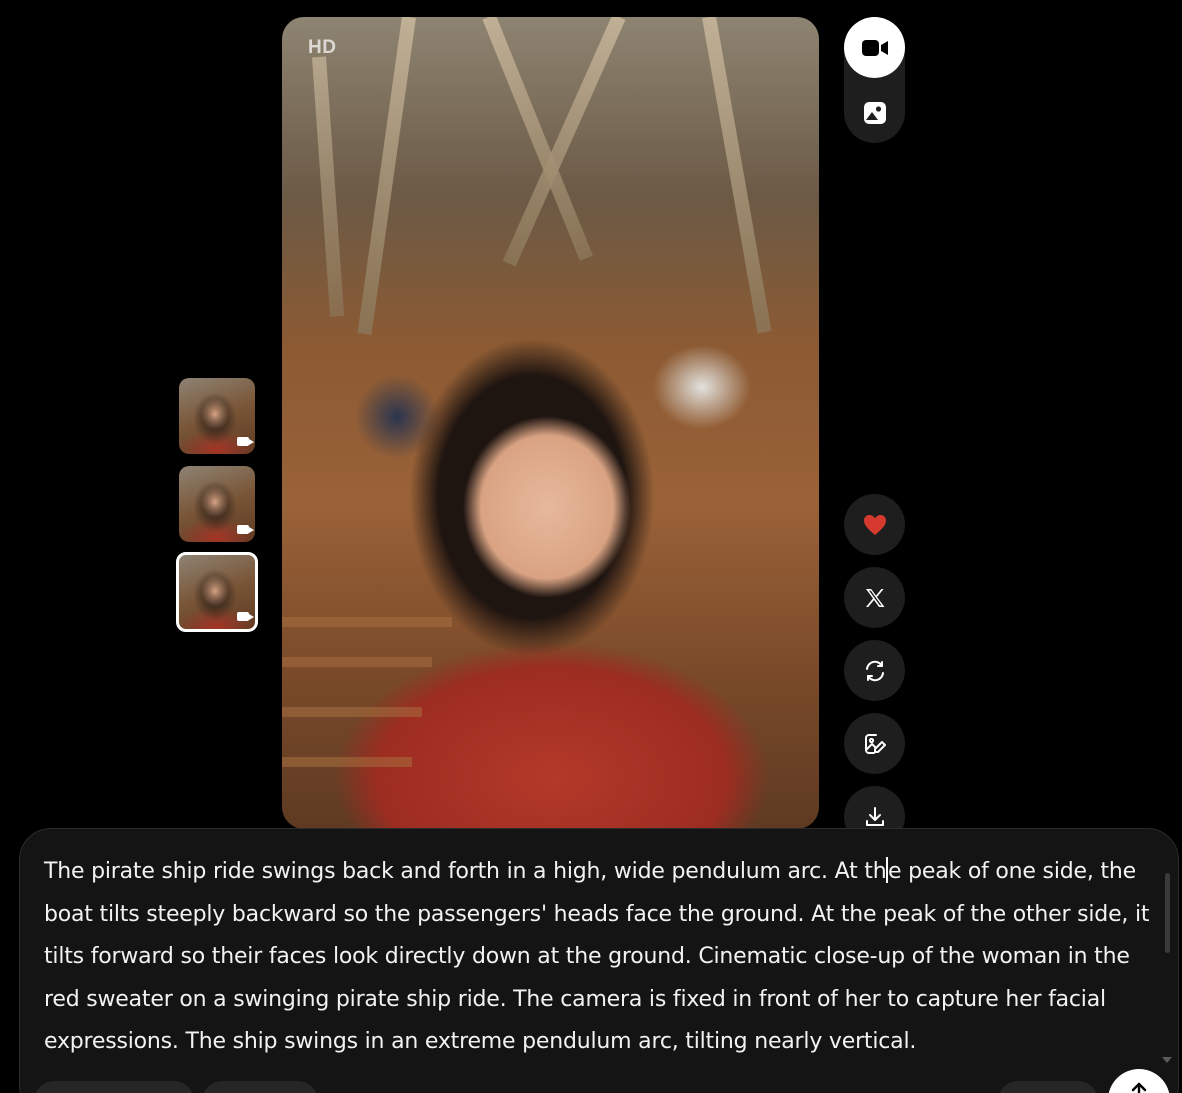  I want to click on regenerate-button, so click(874, 670).